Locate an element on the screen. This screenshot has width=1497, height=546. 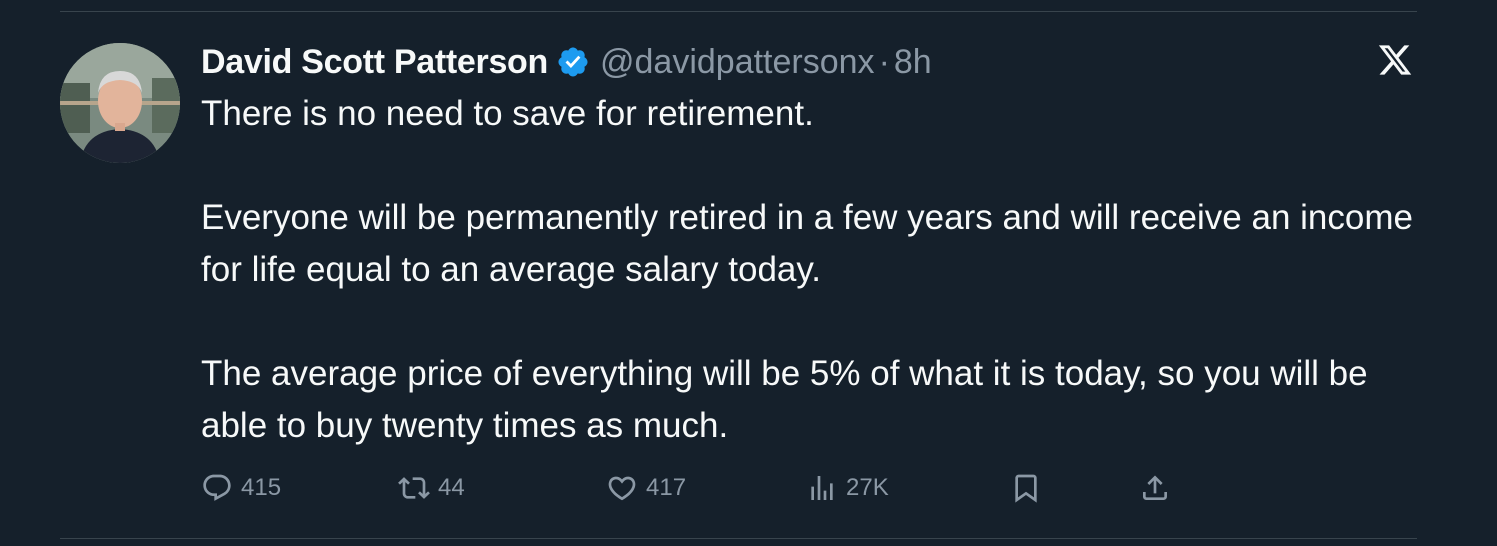
share-button is located at coordinates (1155, 488).